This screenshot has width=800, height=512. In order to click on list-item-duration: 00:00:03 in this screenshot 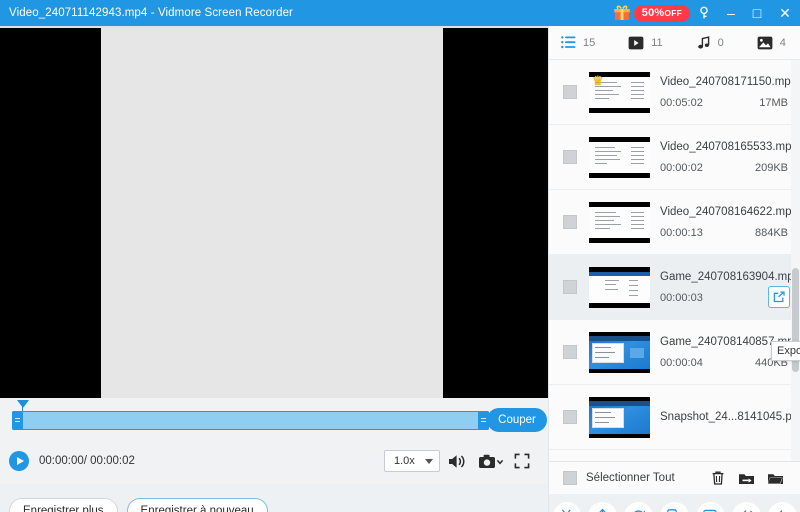, I will do `click(681, 297)`.